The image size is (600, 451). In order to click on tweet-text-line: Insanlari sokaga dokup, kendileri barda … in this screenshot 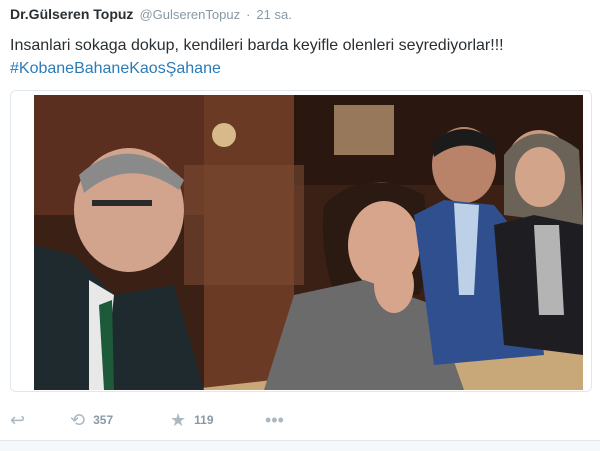, I will do `click(257, 45)`.